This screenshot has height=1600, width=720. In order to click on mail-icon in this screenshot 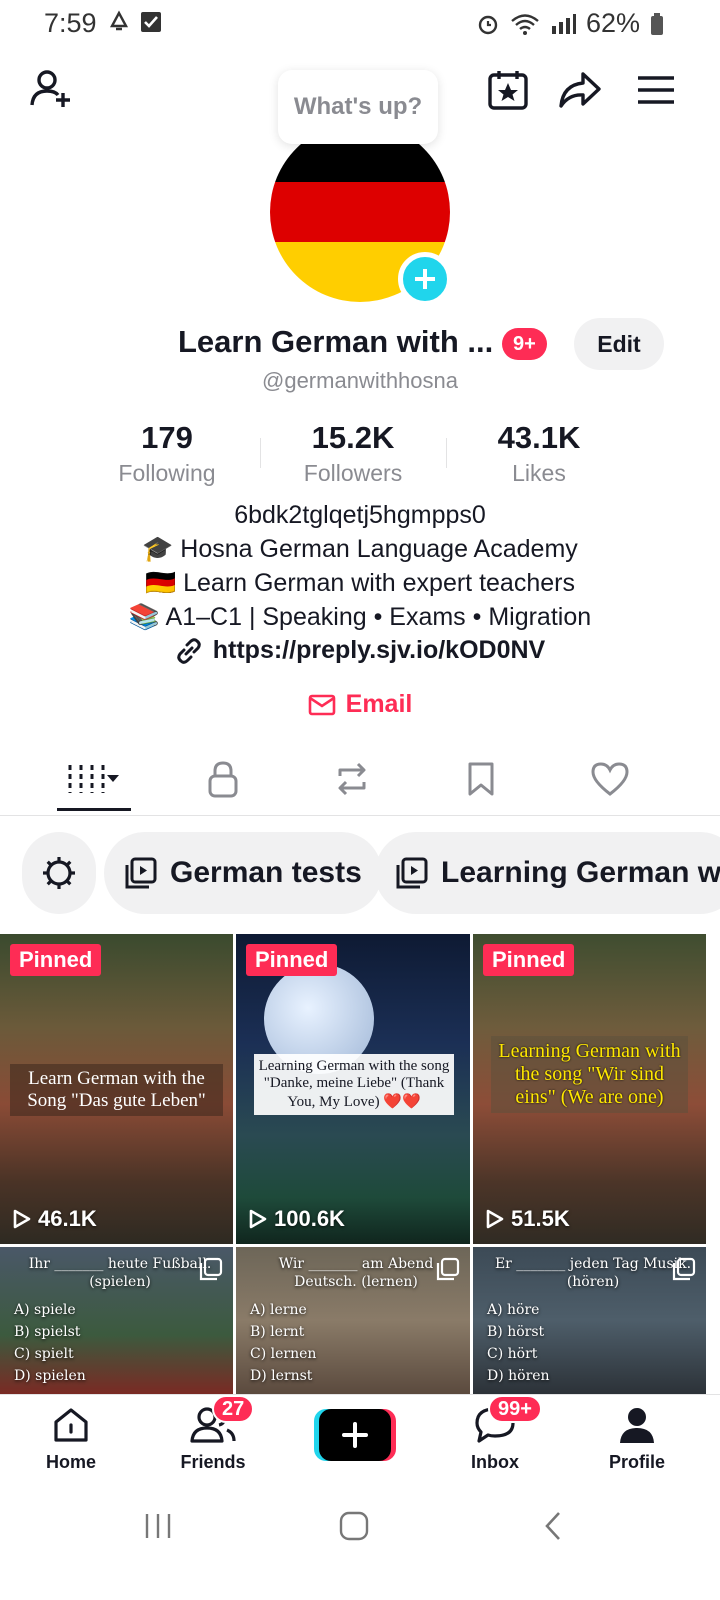, I will do `click(321, 704)`.